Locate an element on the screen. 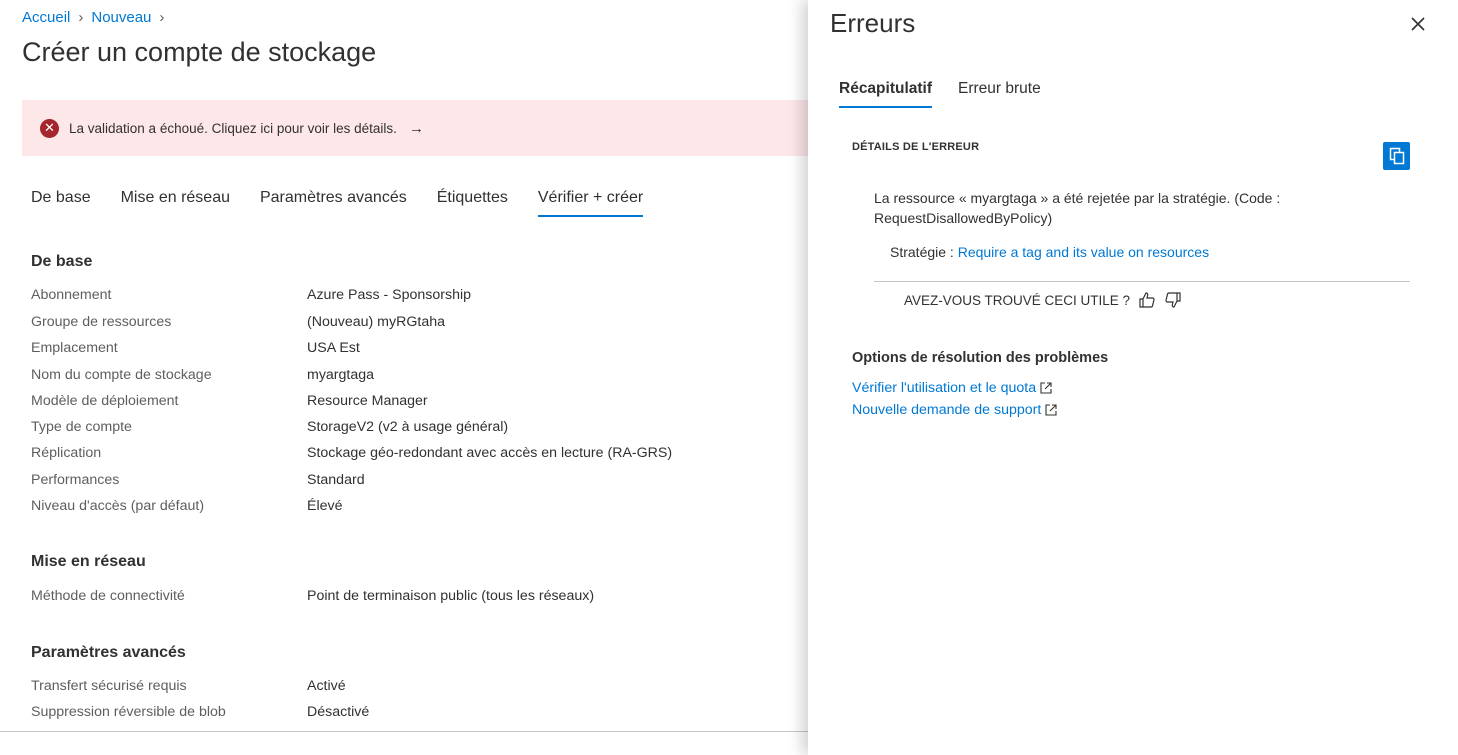 The width and height of the screenshot is (1458, 755). error-circle-icon: ✕ is located at coordinates (49, 128).